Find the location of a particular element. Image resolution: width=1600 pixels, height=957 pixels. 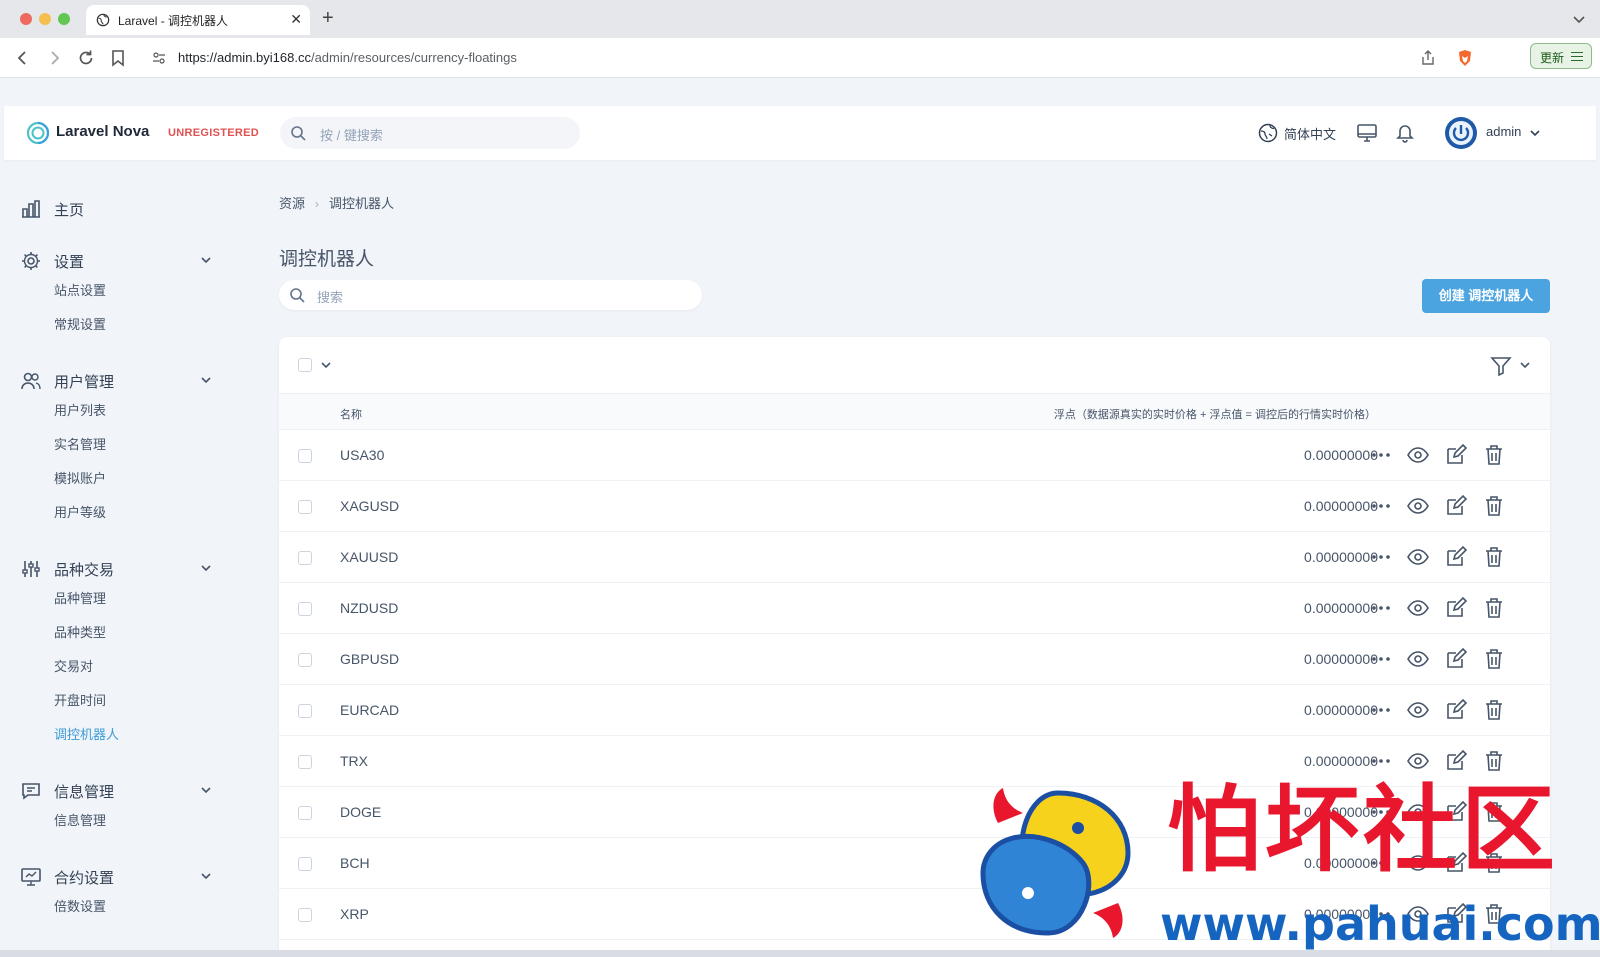

sidebar-item-opening-hours: 开盘时间 is located at coordinates (80, 699).